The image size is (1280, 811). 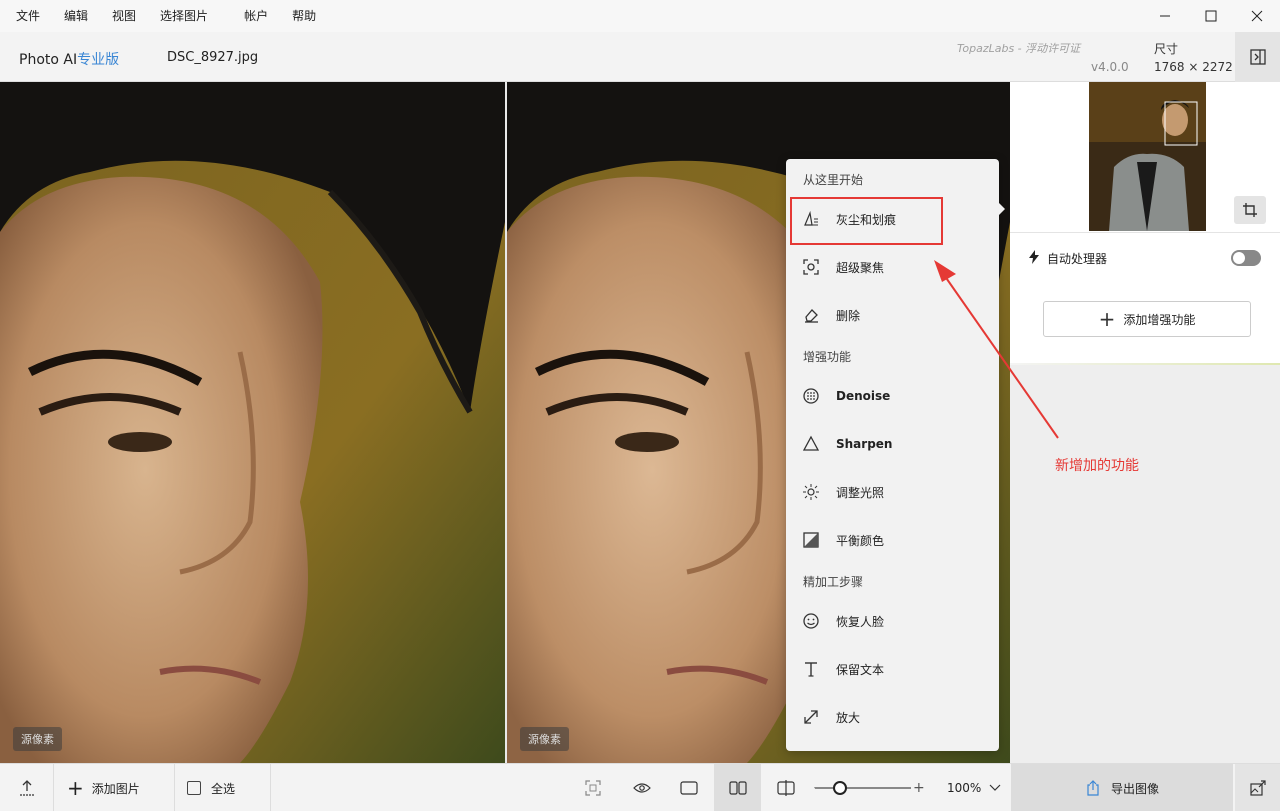 I want to click on annotation-text: 新增加的功能, so click(x=1097, y=466).